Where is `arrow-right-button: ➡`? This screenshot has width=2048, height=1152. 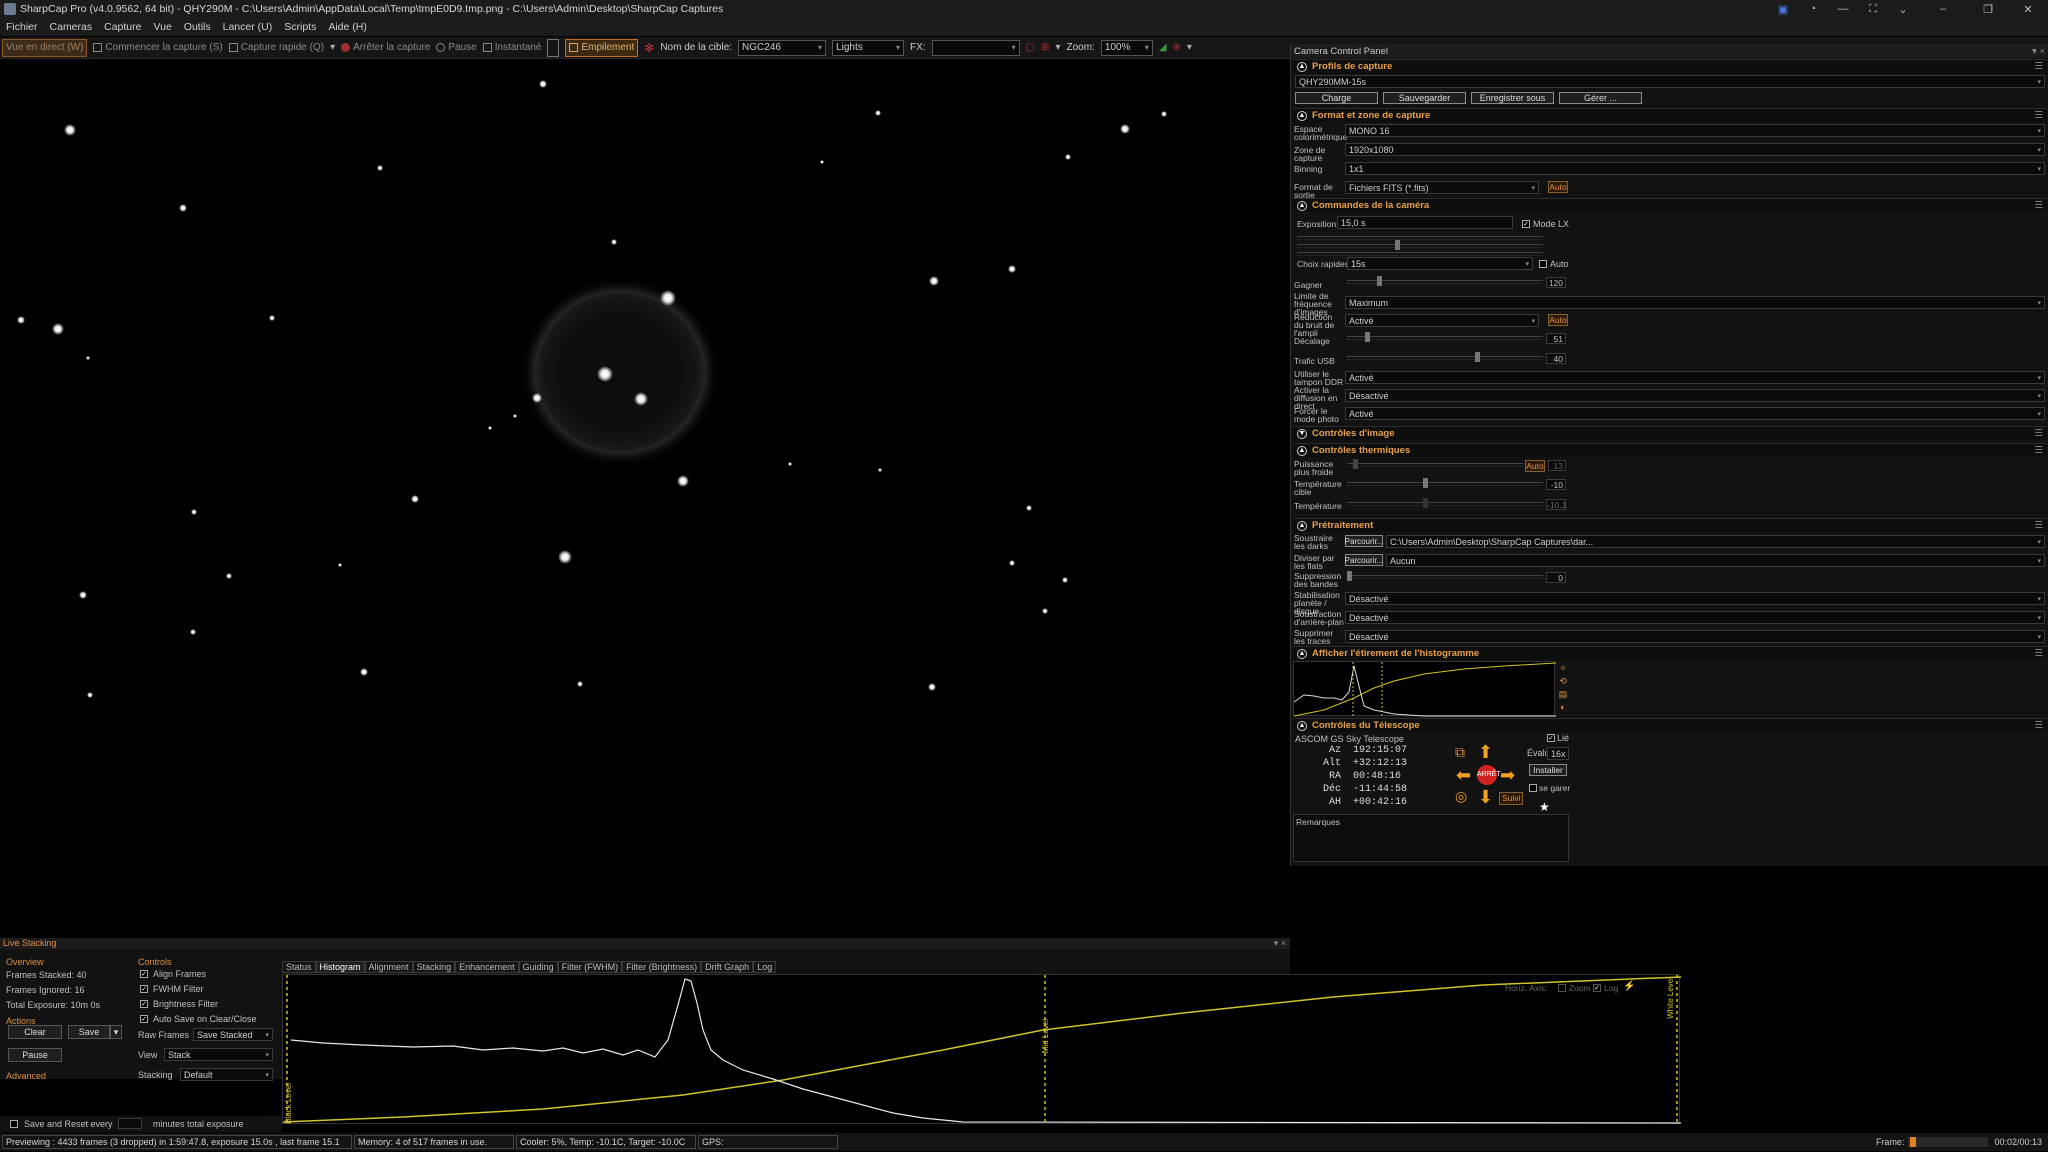 arrow-right-button: ➡ is located at coordinates (1507, 775).